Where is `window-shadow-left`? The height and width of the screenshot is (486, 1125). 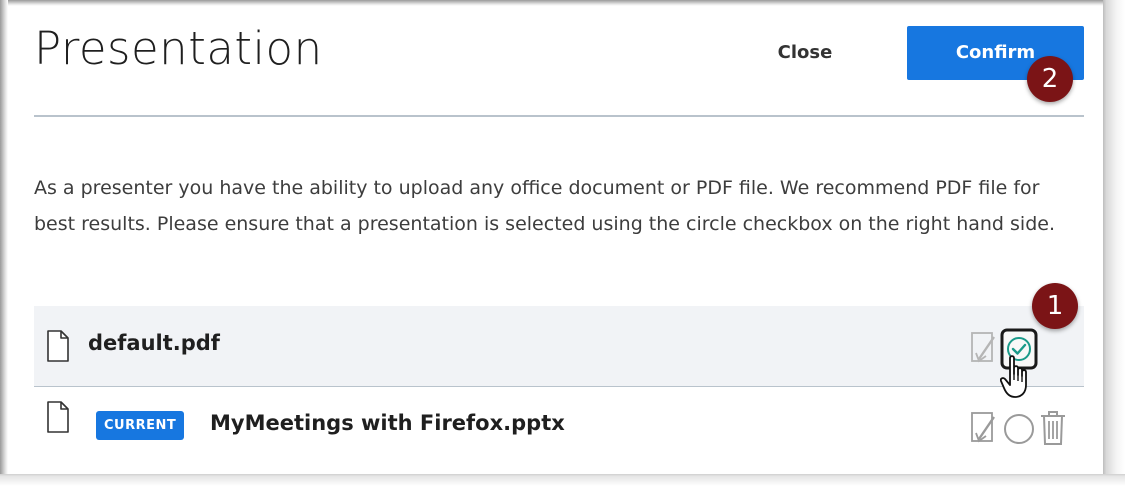 window-shadow-left is located at coordinates (4, 243).